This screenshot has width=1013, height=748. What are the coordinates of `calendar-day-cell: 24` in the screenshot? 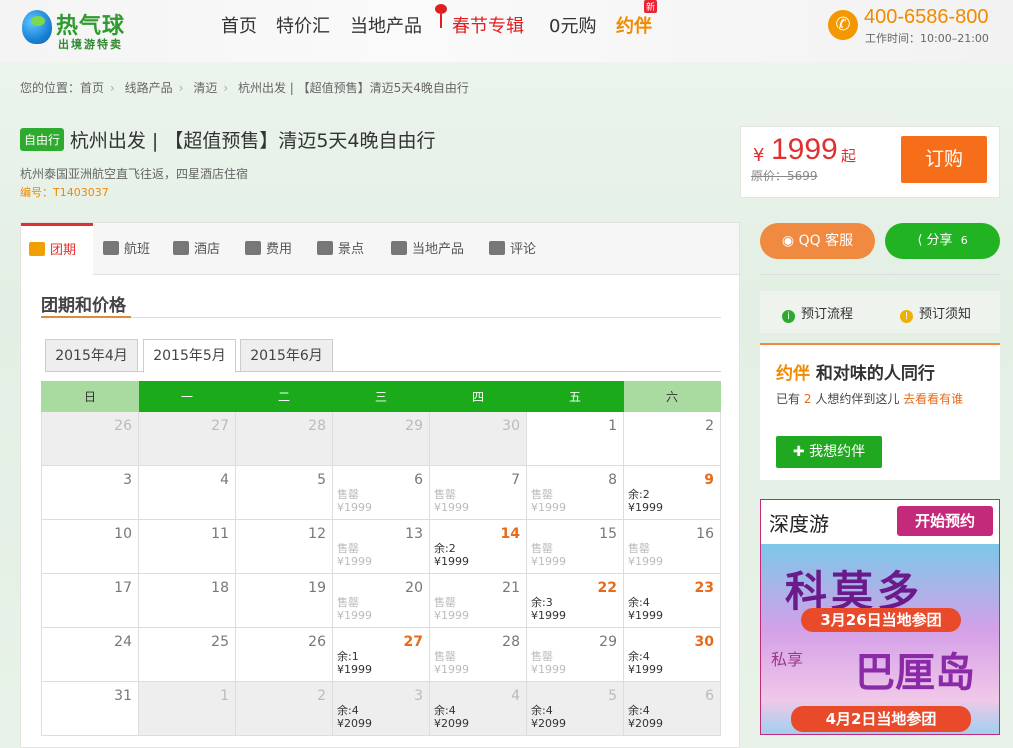 It's located at (90, 654).